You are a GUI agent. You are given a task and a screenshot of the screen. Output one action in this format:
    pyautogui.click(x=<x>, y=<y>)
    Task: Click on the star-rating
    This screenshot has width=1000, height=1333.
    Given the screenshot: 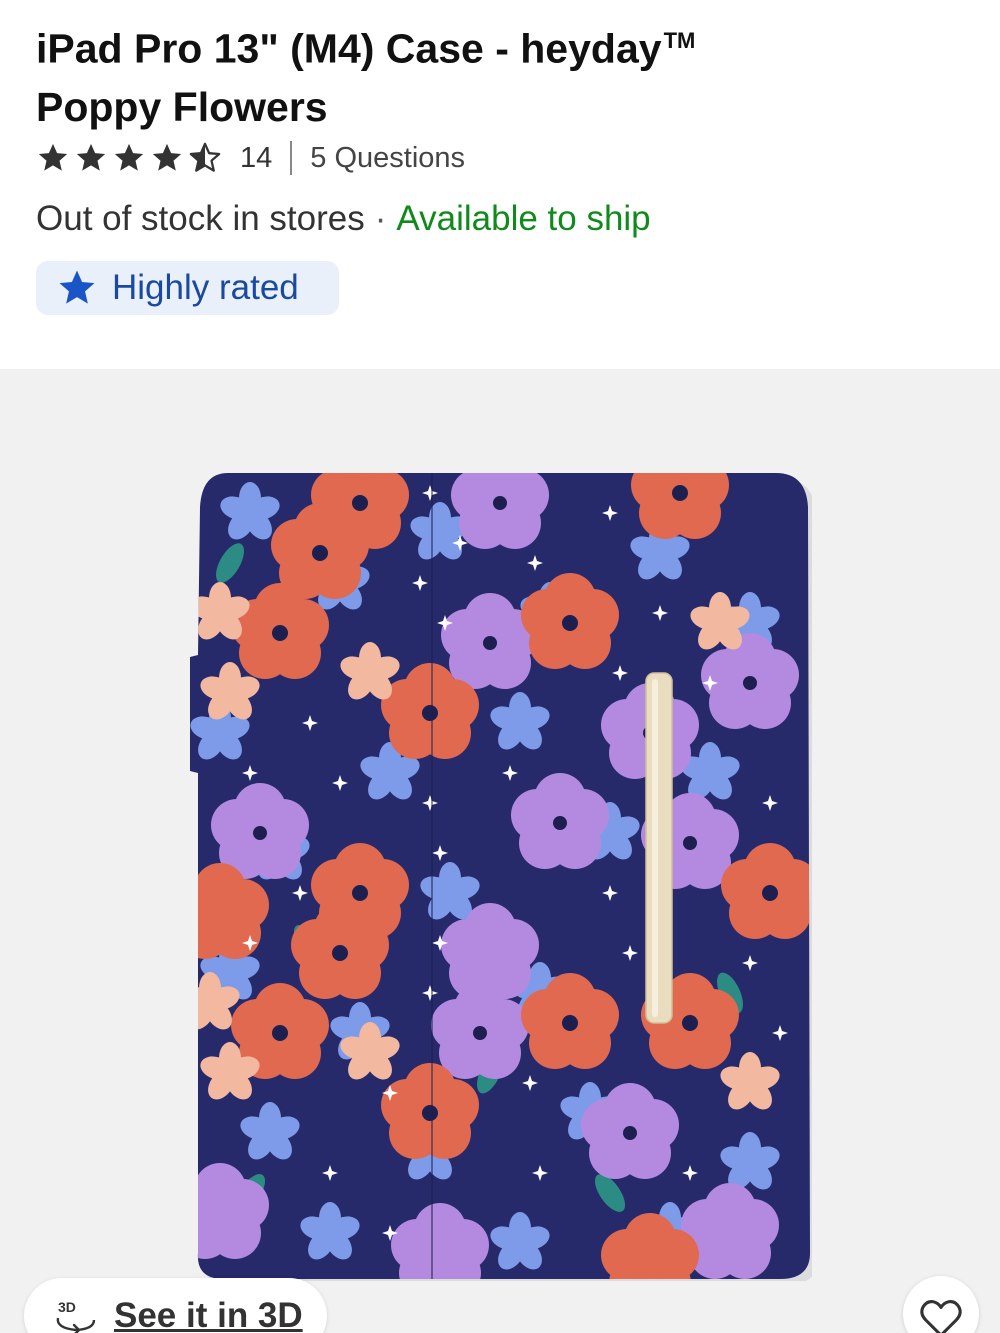 What is the action you would take?
    pyautogui.click(x=131, y=158)
    